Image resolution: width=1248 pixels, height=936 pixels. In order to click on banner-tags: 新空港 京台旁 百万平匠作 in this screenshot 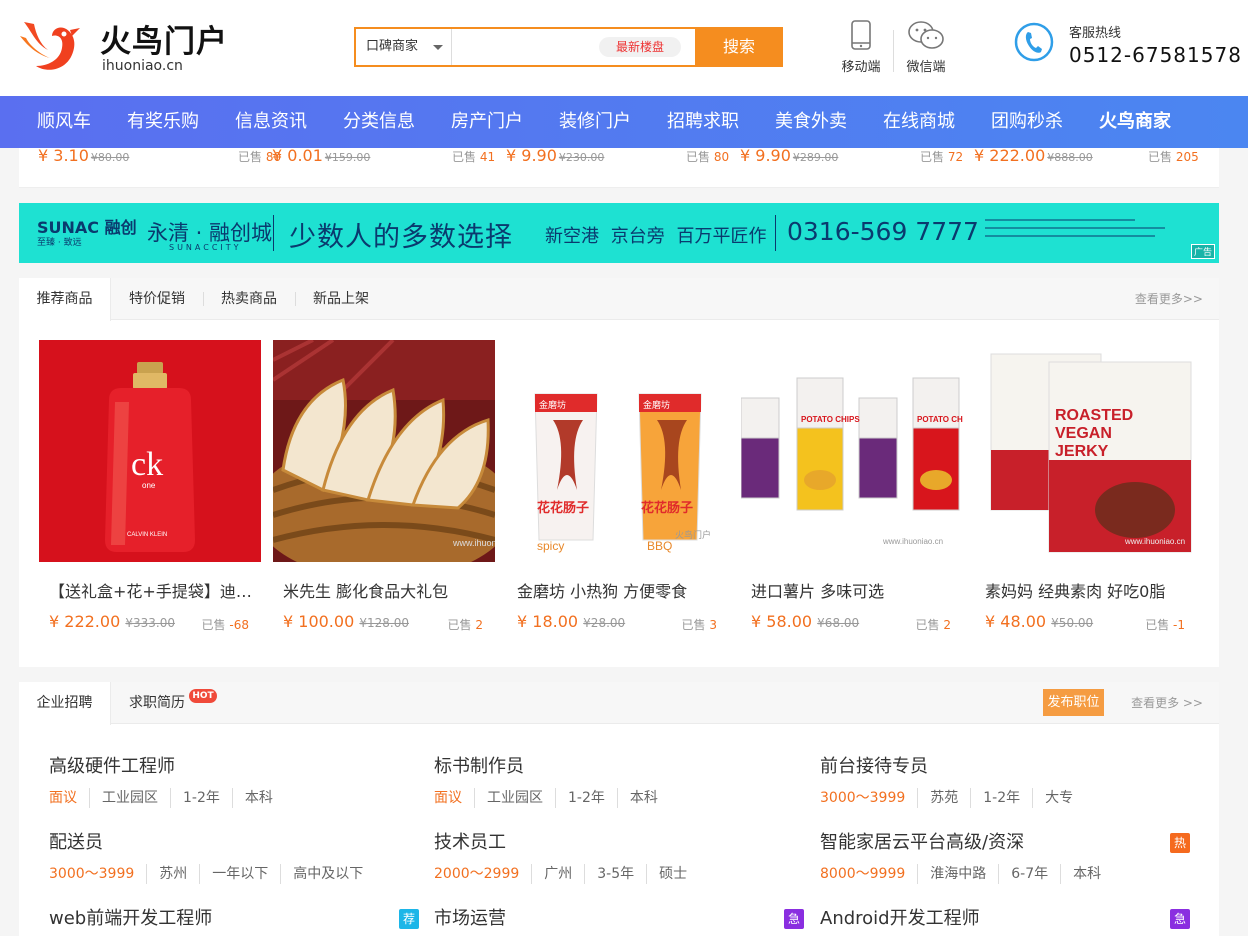, I will do `click(656, 236)`.